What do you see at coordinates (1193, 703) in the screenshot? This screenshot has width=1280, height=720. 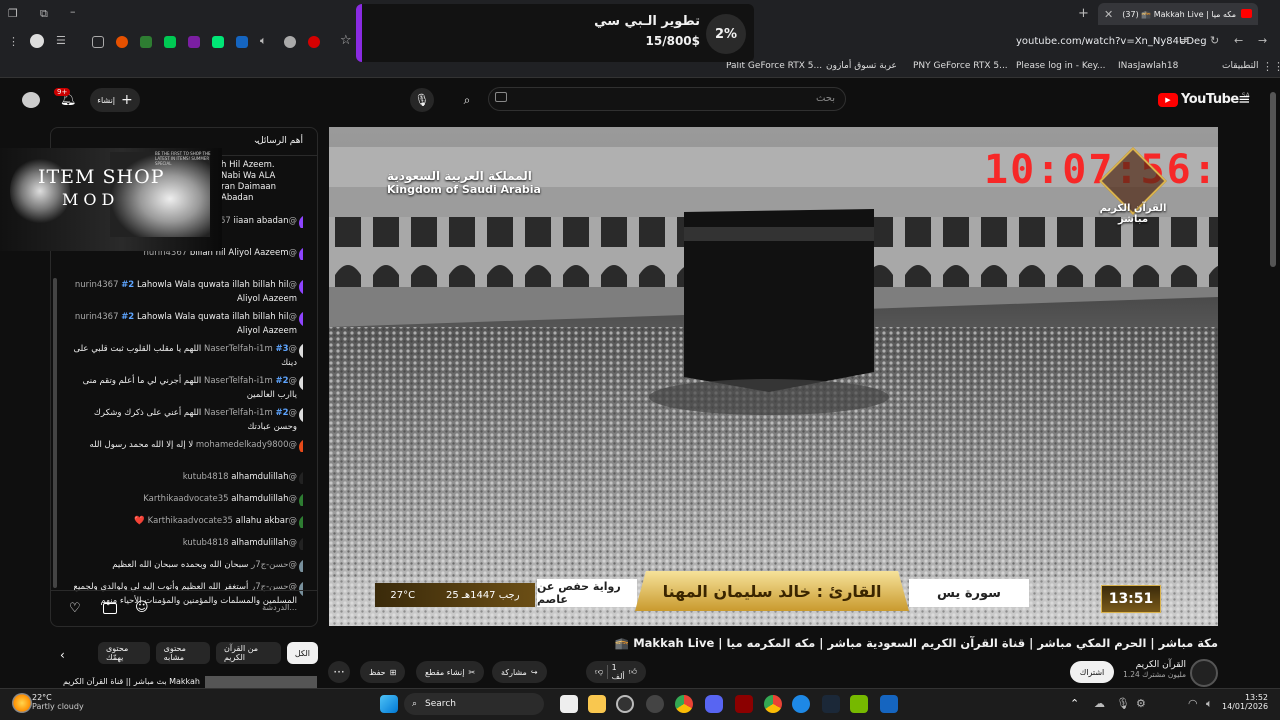 I see `tray-wifi-icon: ◠` at bounding box center [1193, 703].